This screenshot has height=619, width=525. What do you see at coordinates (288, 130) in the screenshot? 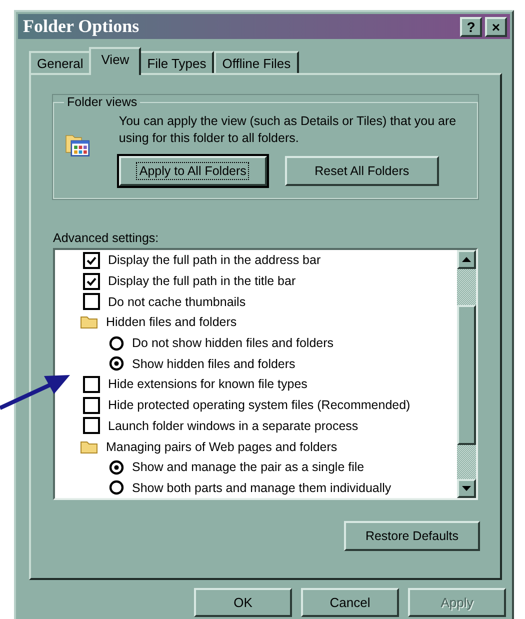
I see `description-text: You can apply the view (such as Details or Tiles) that you are using for this folder to all folders.` at bounding box center [288, 130].